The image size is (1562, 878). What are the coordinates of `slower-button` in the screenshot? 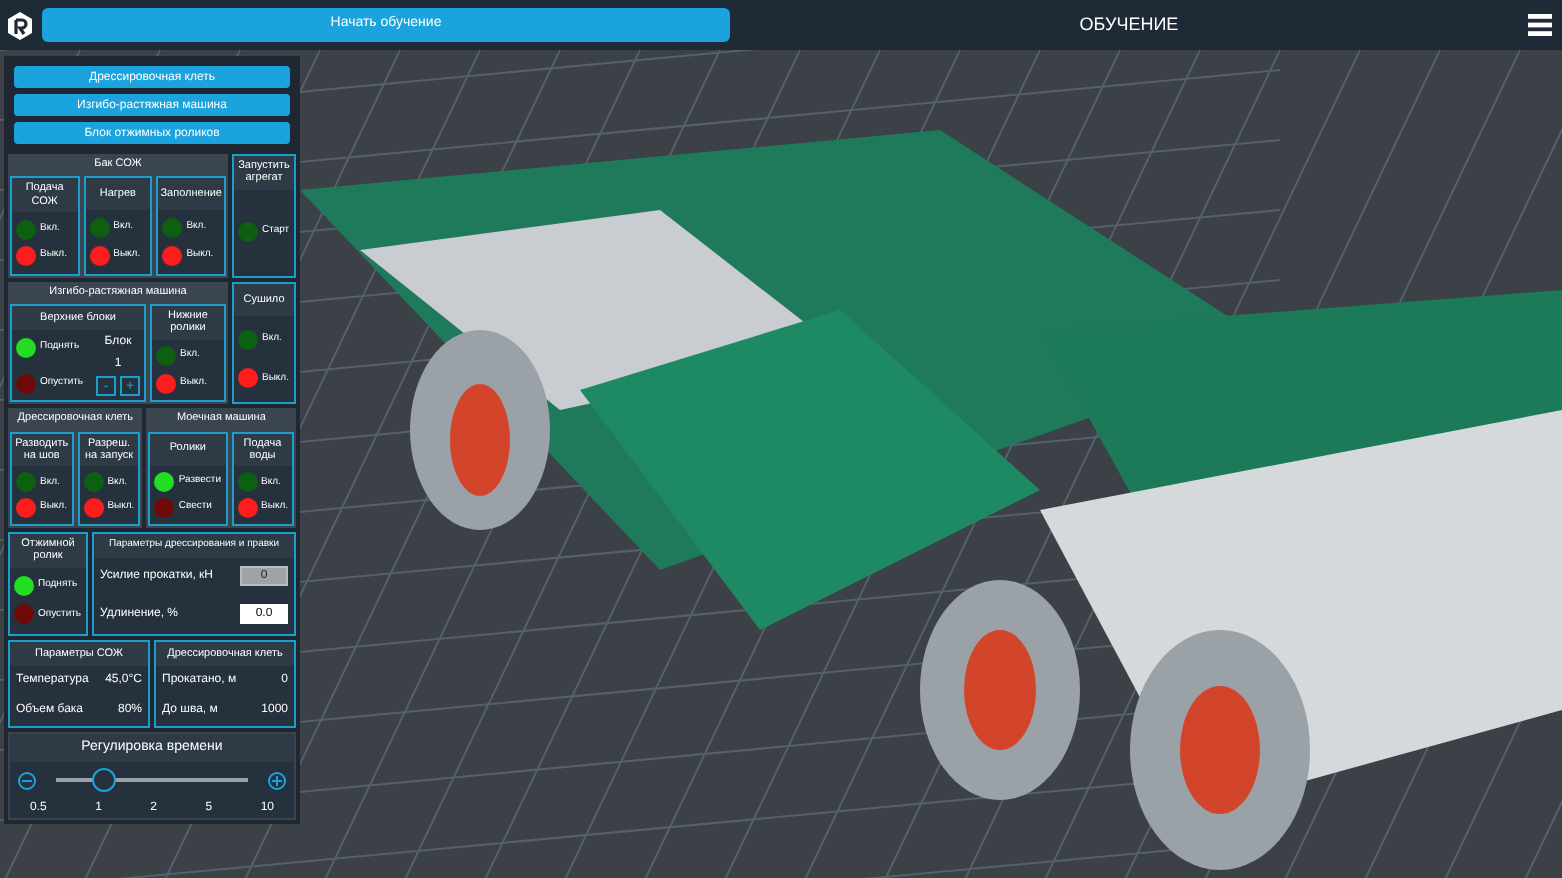 It's located at (27, 780).